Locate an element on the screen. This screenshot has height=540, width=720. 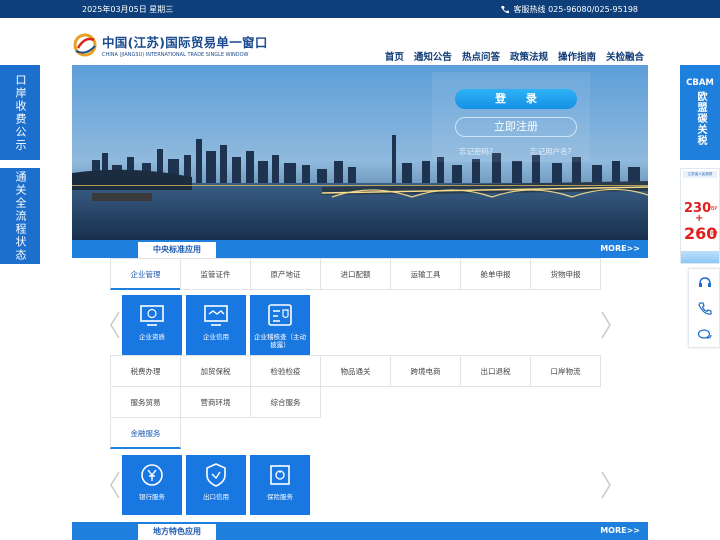
headset-icon is located at coordinates (705, 283).